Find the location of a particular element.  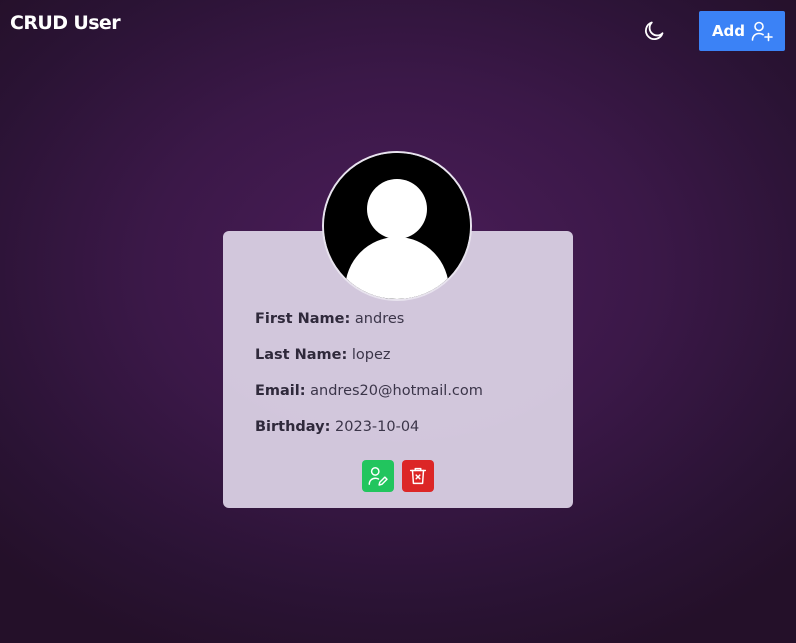

first-name-label: First Name: is located at coordinates (303, 319).